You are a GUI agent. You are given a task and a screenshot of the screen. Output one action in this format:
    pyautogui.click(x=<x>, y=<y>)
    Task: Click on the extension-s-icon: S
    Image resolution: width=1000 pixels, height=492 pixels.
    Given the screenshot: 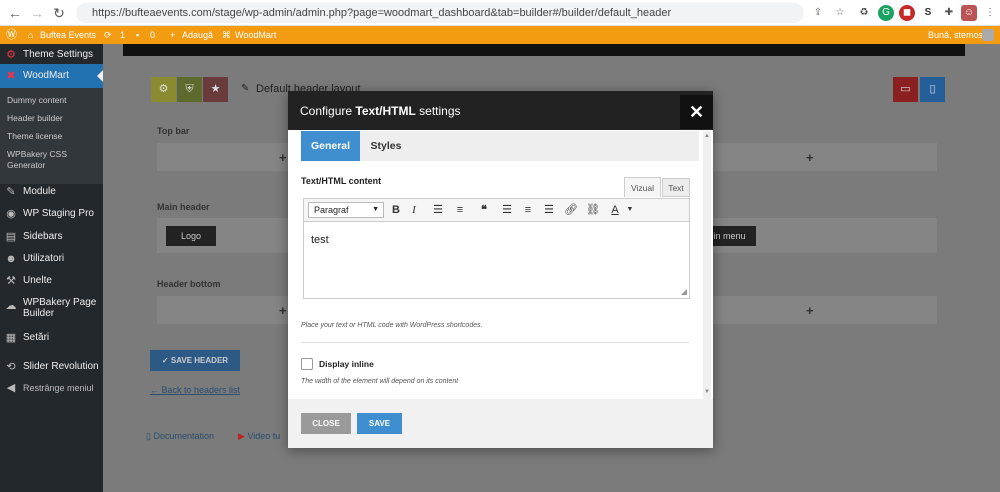 What is the action you would take?
    pyautogui.click(x=928, y=13)
    